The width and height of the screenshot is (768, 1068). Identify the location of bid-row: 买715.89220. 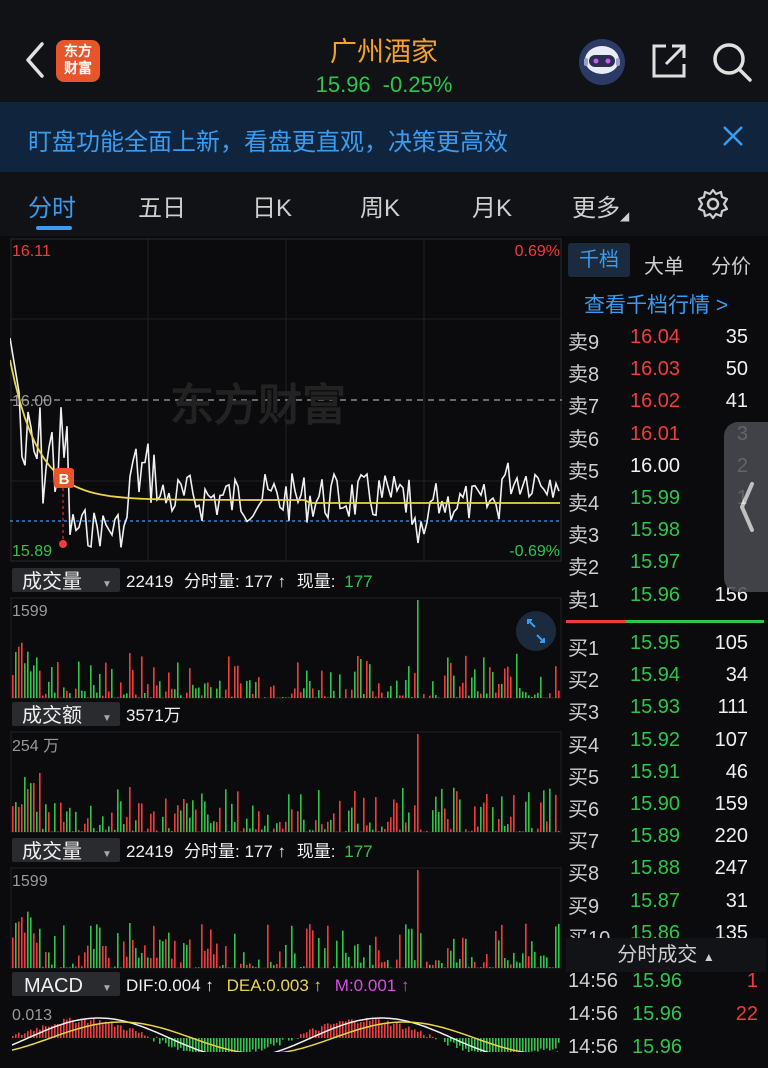
(666, 841).